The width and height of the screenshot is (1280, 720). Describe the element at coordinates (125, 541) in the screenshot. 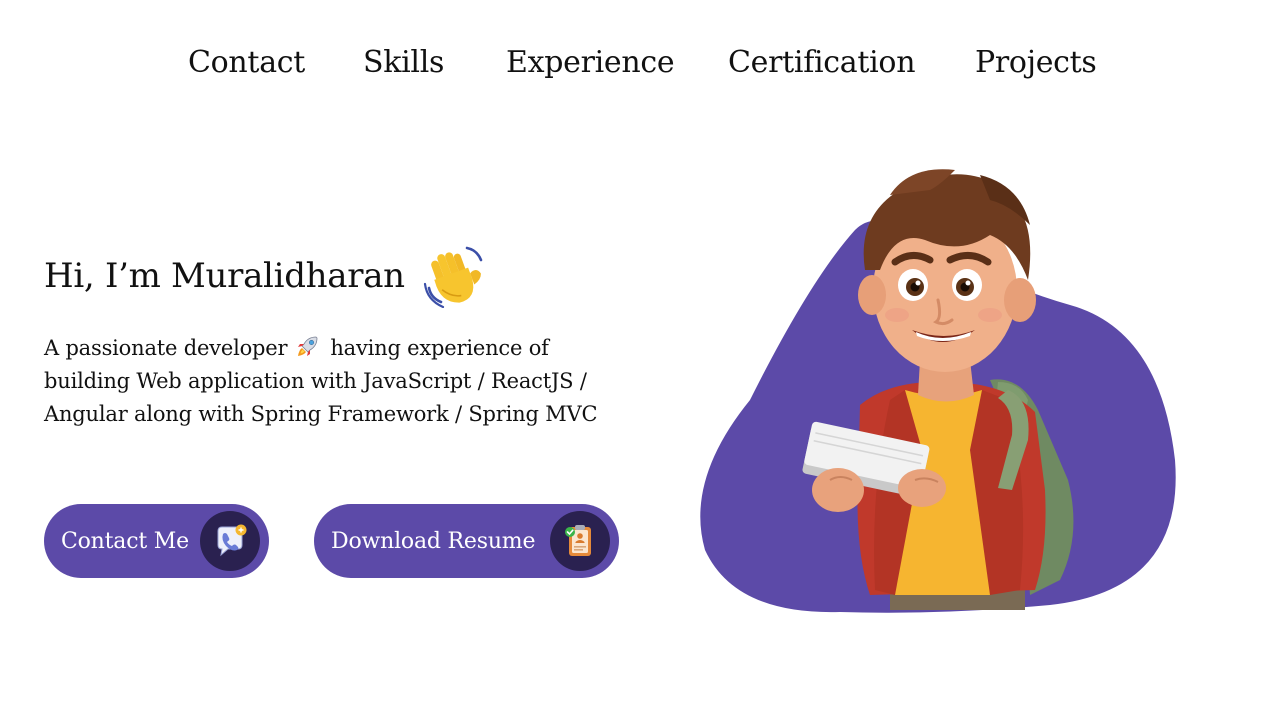

I see `contact-me-label: Contact Me` at that location.